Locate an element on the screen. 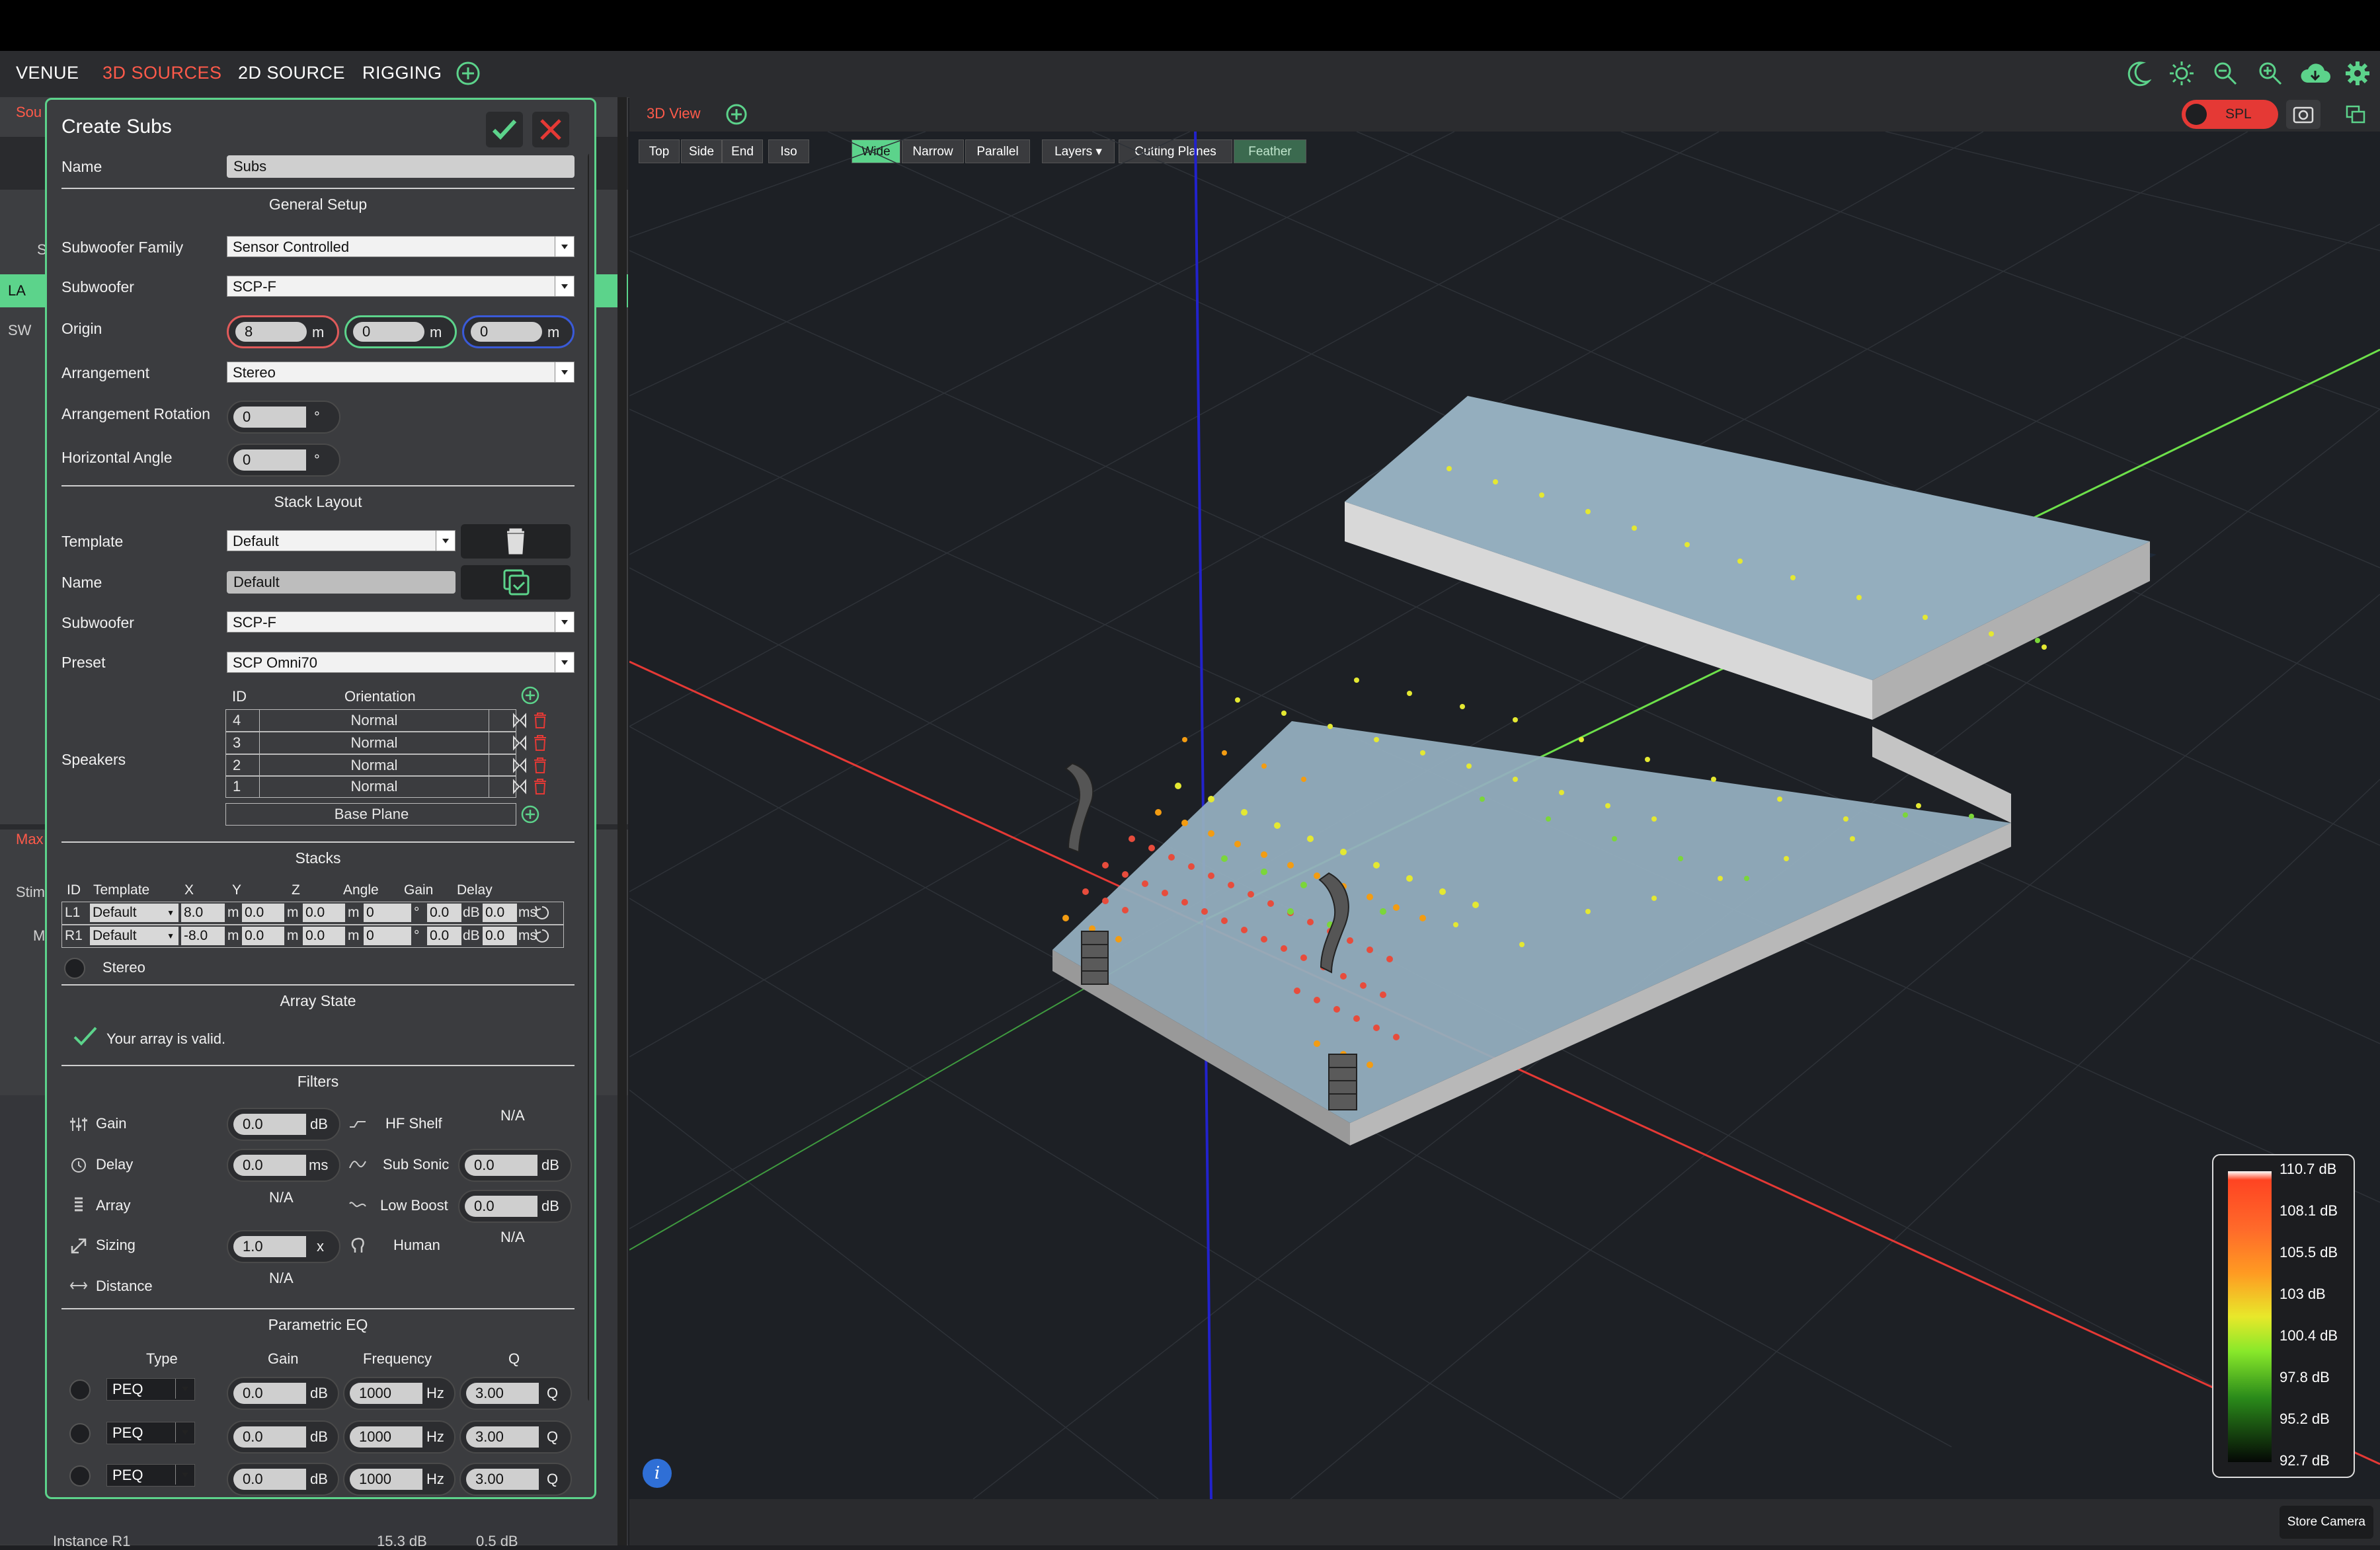 The image size is (2380, 1550). stack-x-input: 8.0 is located at coordinates (203, 913).